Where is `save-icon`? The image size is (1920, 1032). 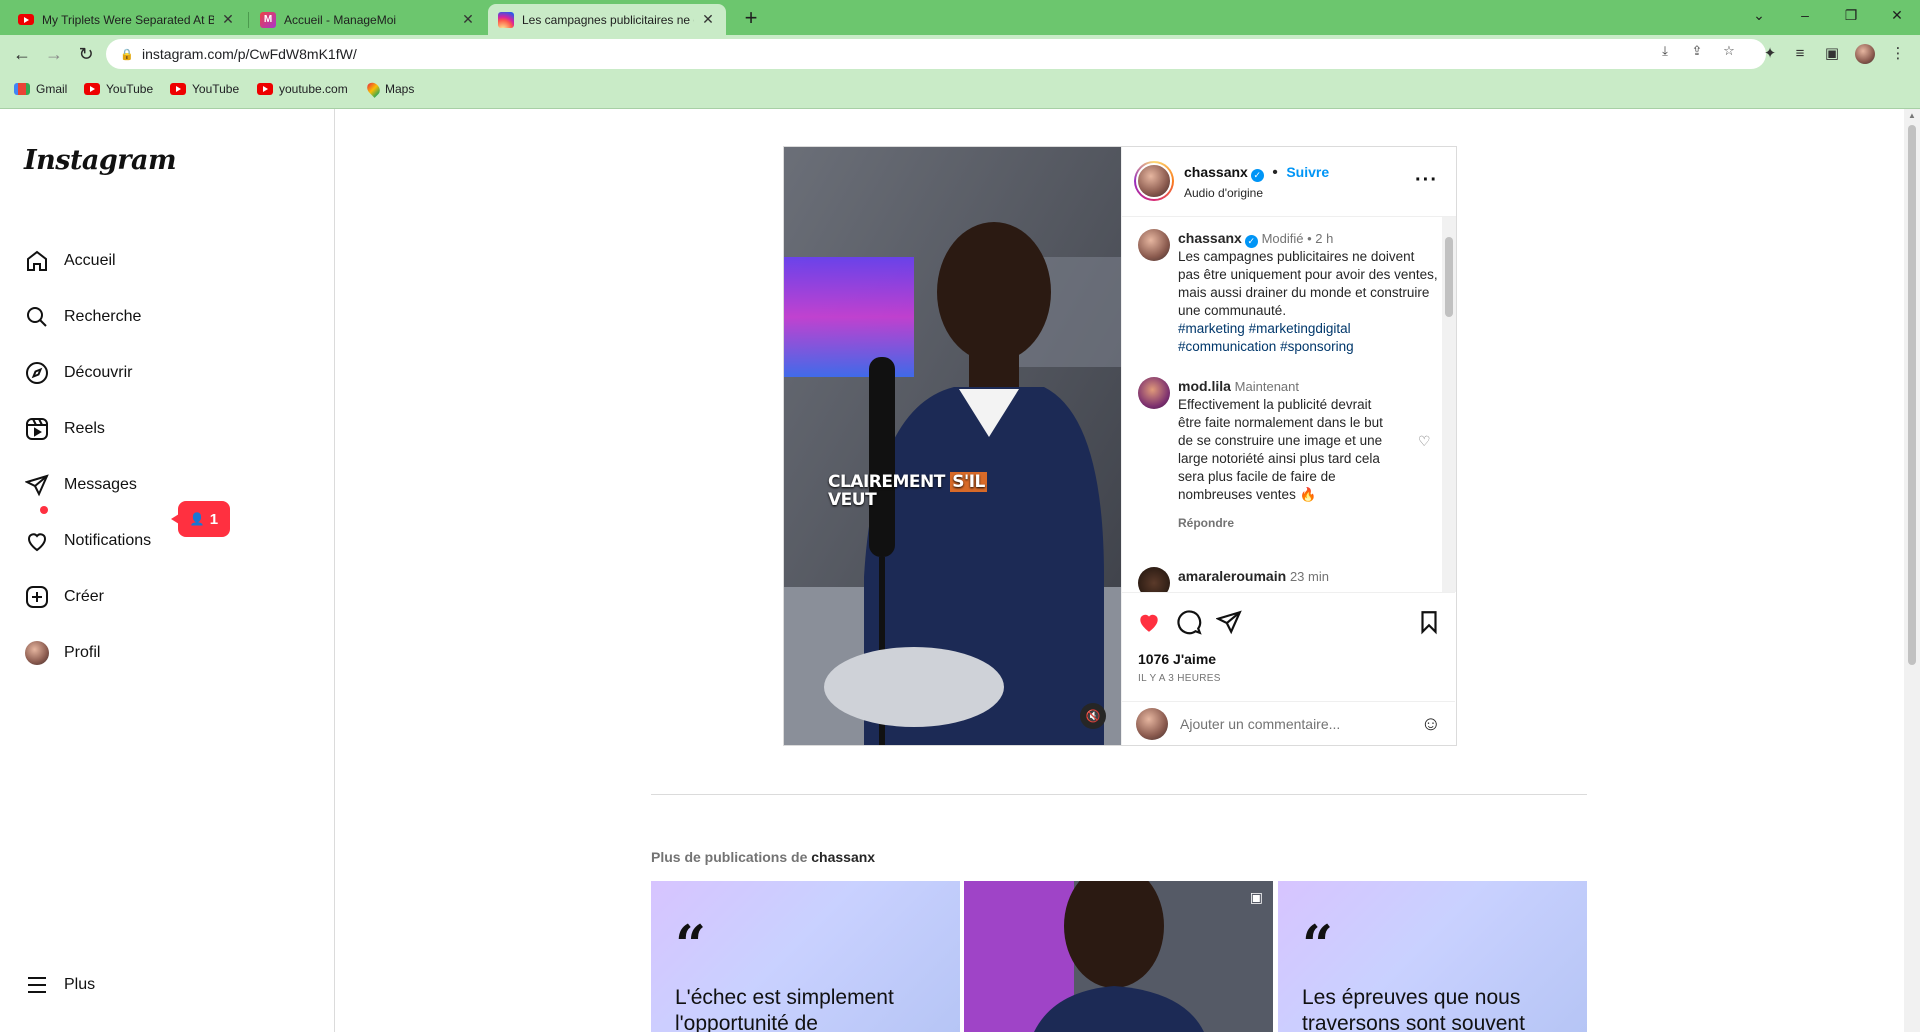
save-icon is located at coordinates (1430, 623).